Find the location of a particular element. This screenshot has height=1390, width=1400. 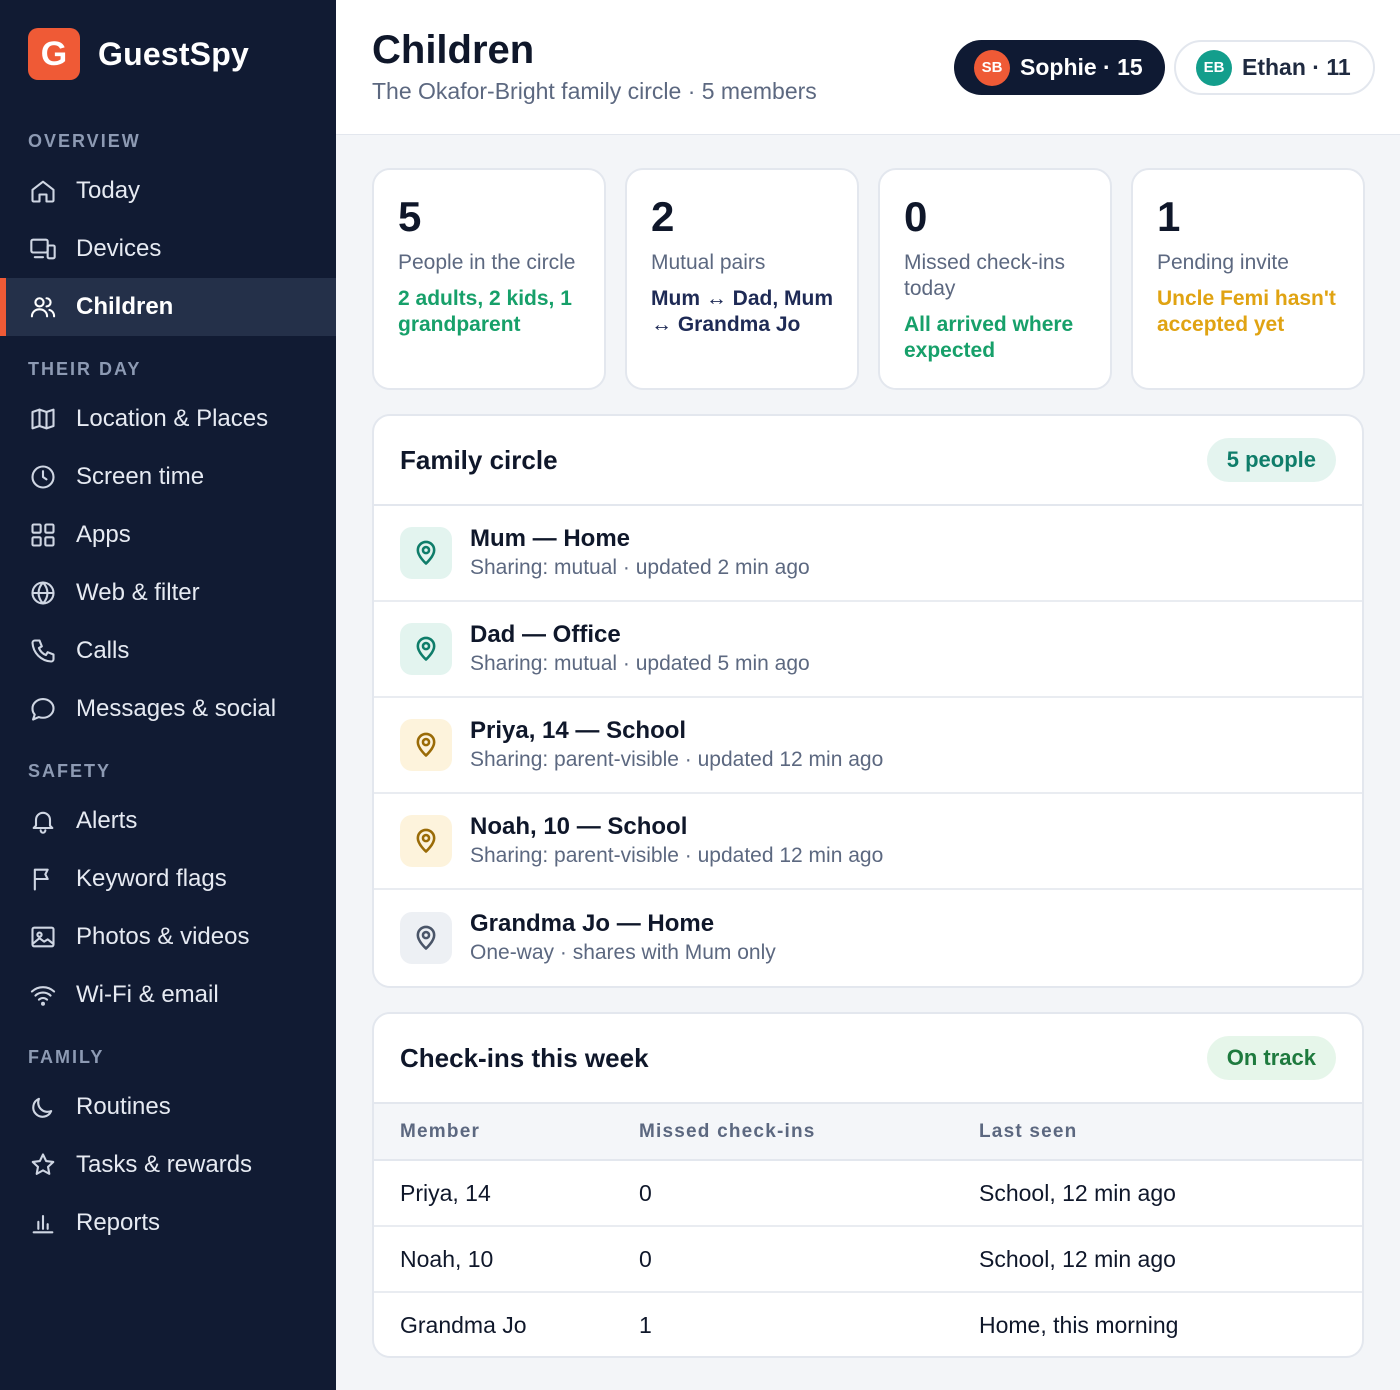

sidebar-item-tasks: Tasks & rewards is located at coordinates (168, 1165).